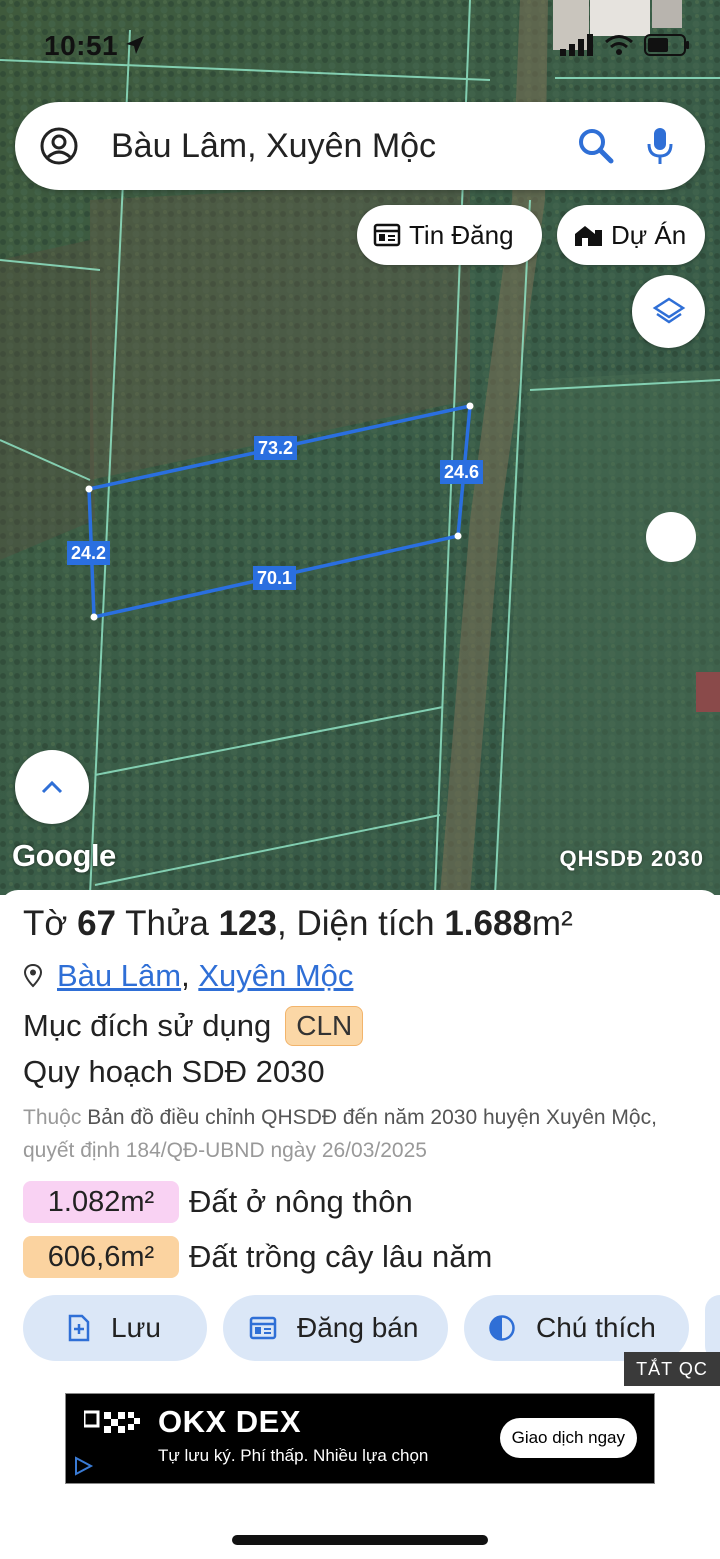  I want to click on title-comma: ,, so click(282, 923).